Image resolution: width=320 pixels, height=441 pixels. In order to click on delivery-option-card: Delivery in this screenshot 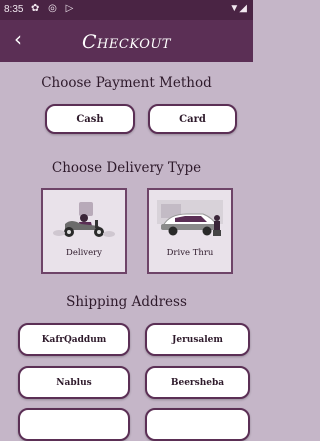, I will do `click(84, 231)`.